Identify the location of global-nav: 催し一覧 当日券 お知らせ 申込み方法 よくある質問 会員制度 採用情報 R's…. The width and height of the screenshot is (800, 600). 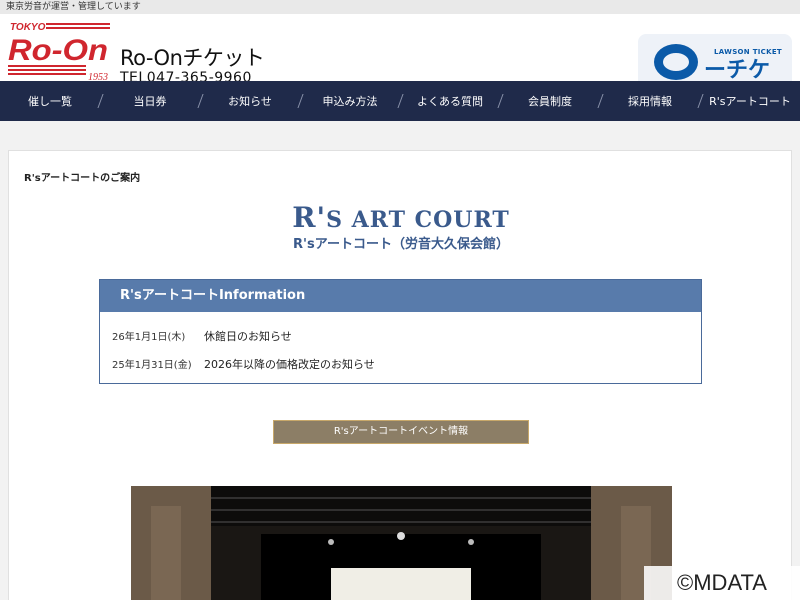
(400, 101).